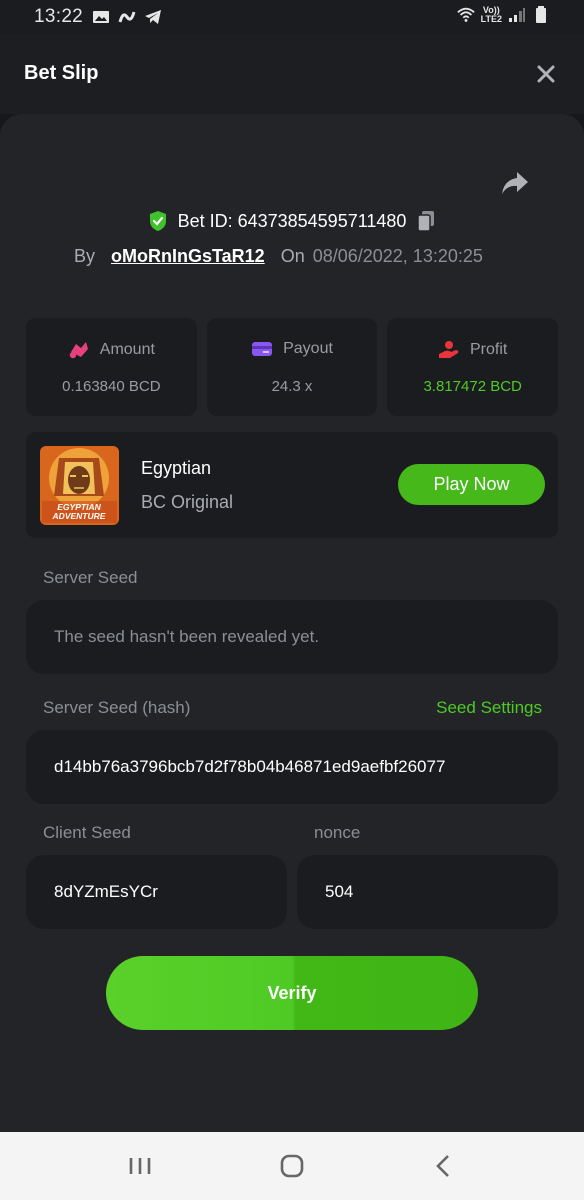  What do you see at coordinates (489, 708) in the screenshot?
I see `seed-settings-link: Seed Settings` at bounding box center [489, 708].